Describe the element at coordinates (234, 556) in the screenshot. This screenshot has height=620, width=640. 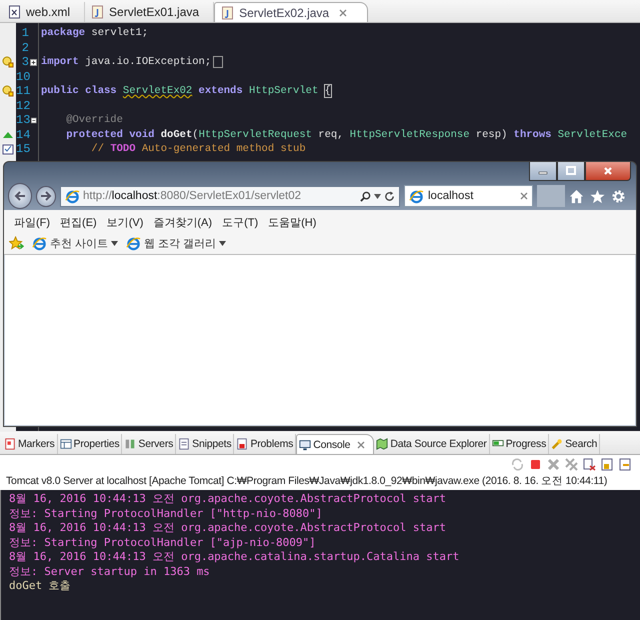
I see `console-line: 8월 16, 2016 10:44:13 오전 org.apache.catalina.startup.Catalina start` at that location.